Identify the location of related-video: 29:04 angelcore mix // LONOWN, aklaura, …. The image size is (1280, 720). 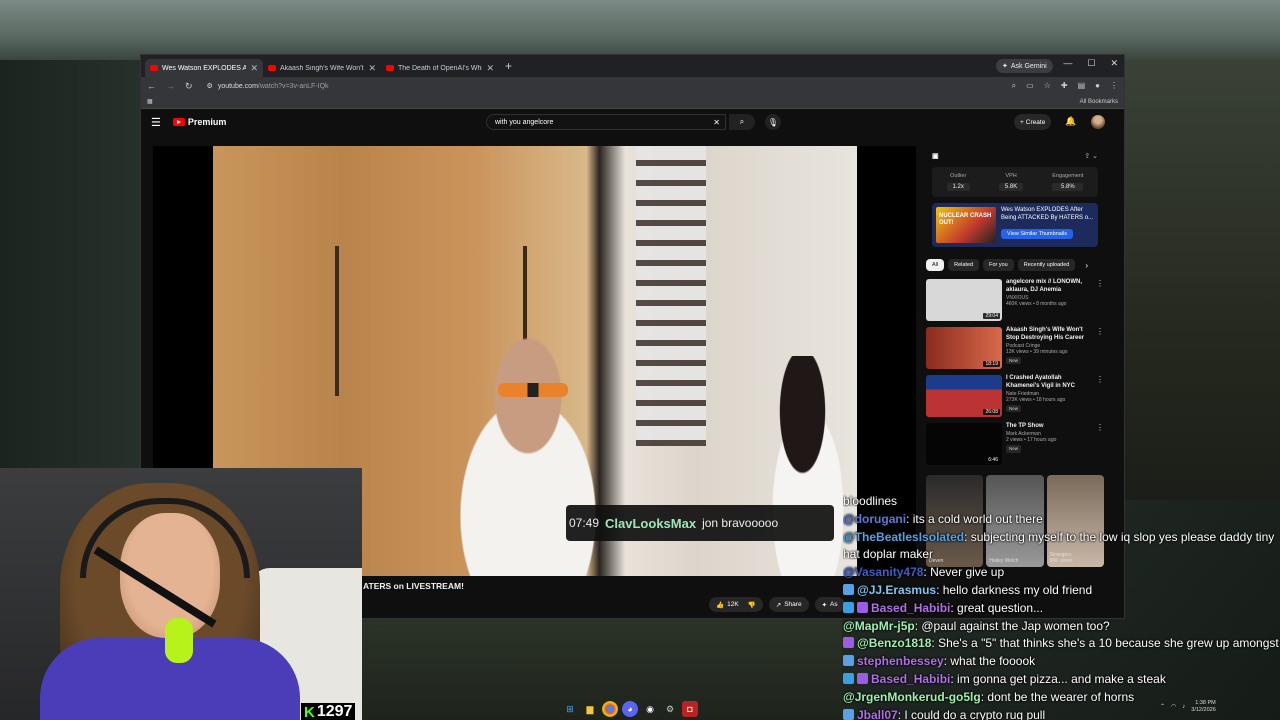
(1015, 303).